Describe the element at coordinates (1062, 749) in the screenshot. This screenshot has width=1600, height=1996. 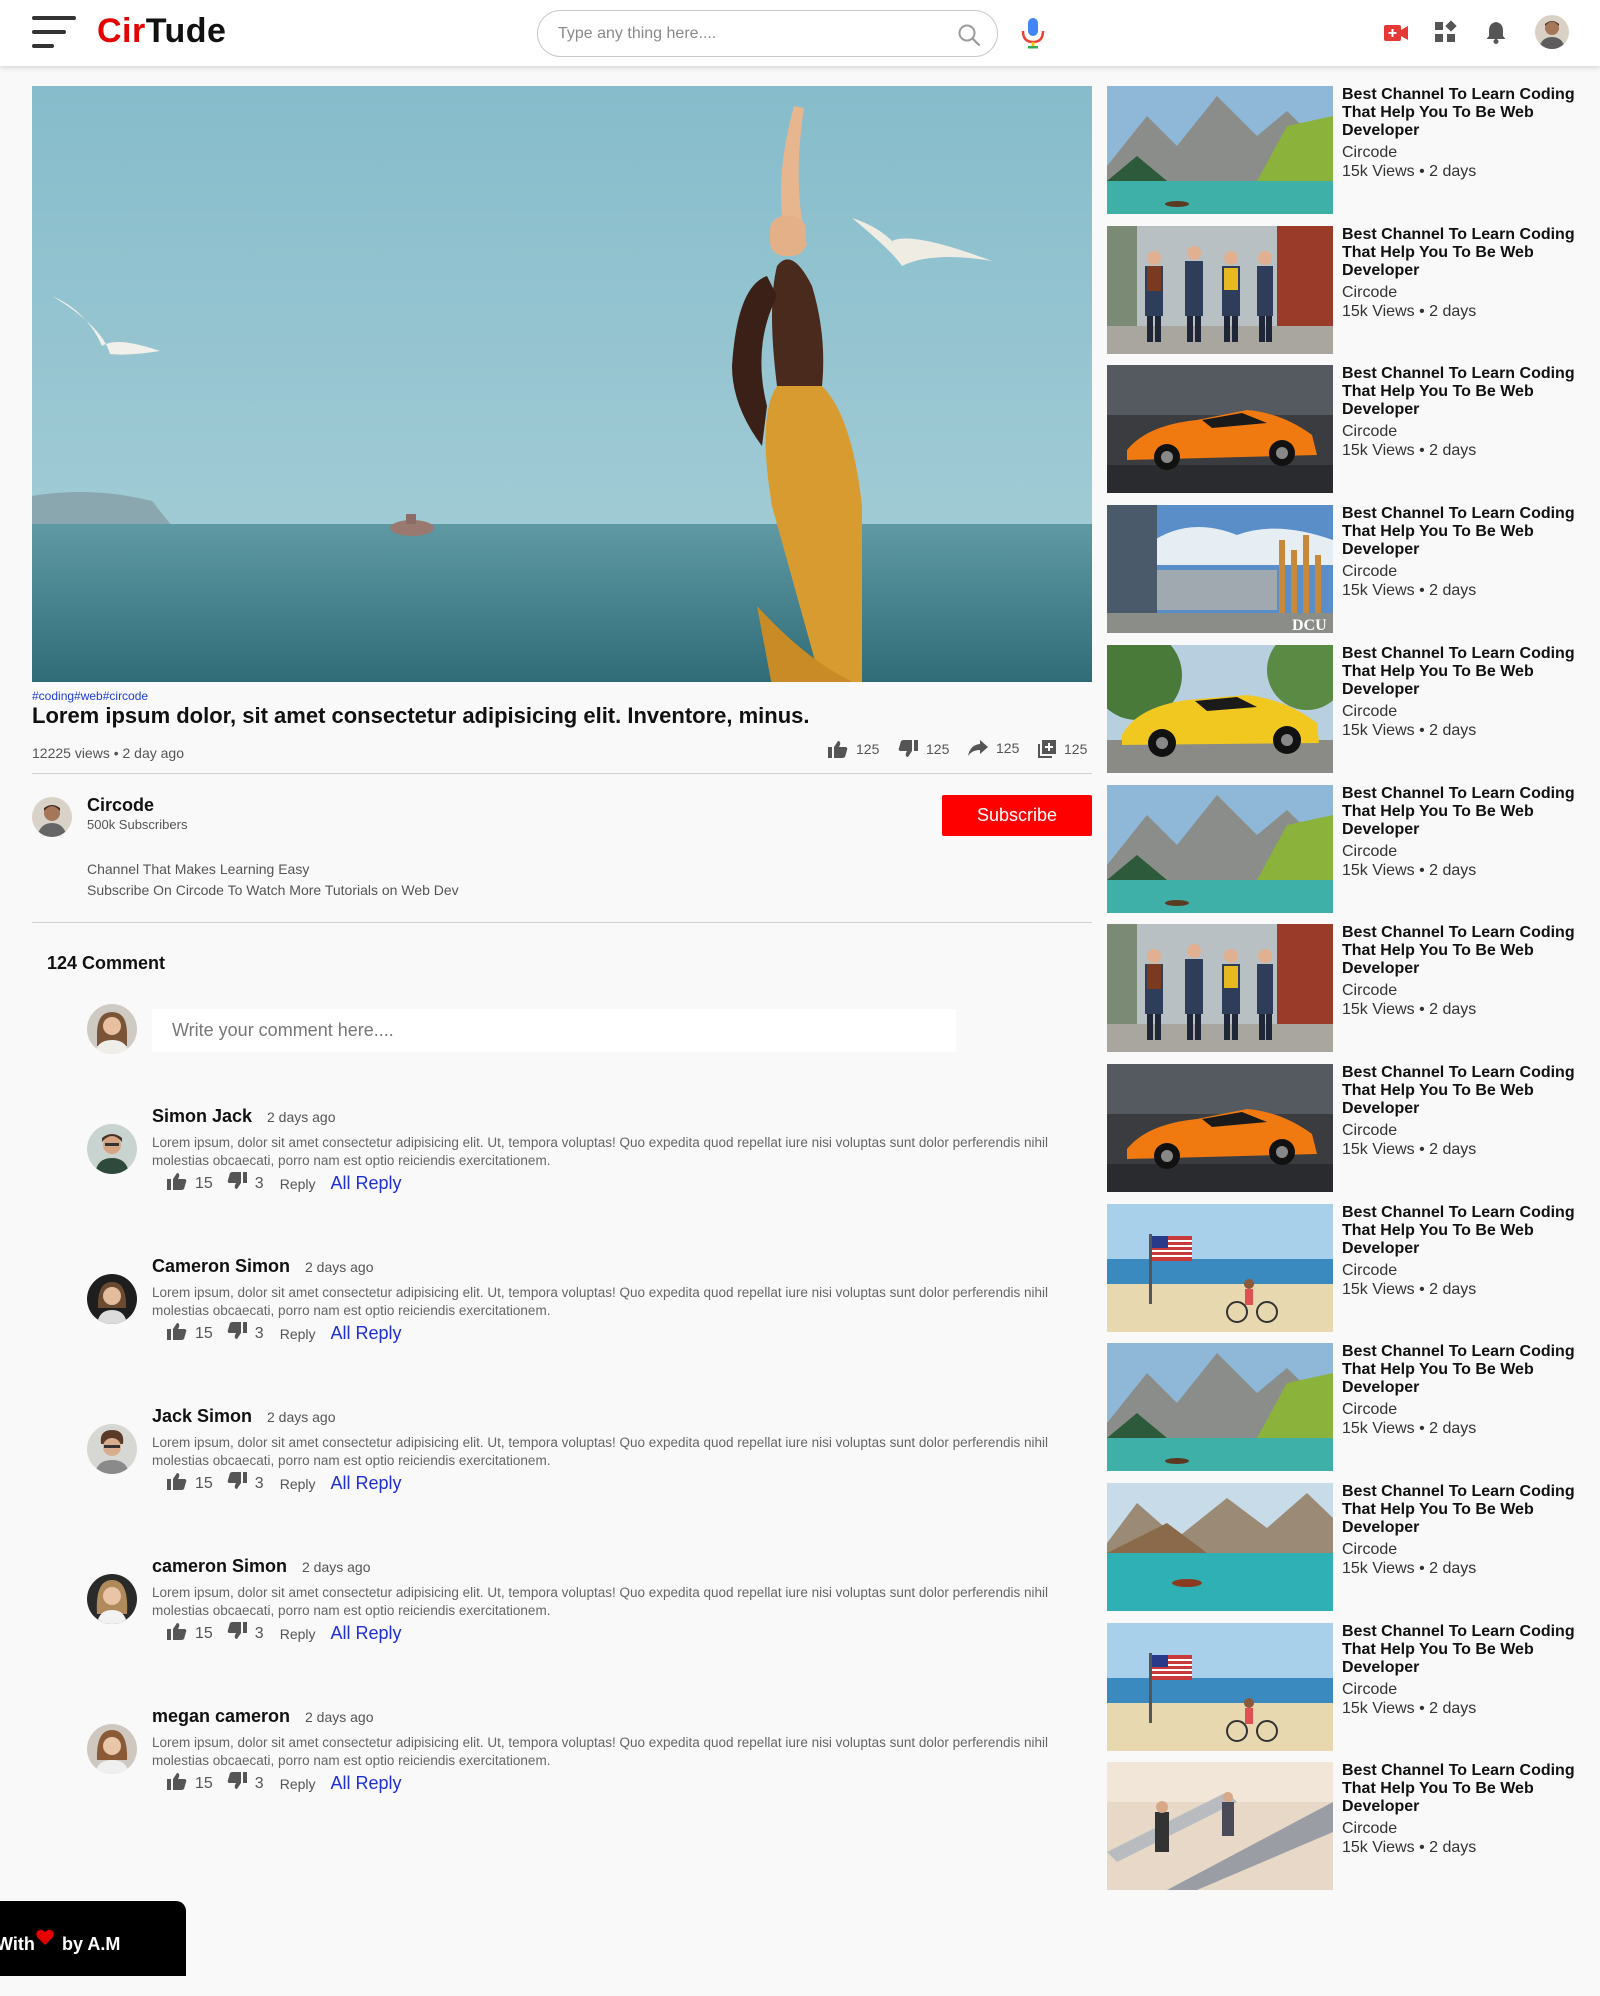
I see `save-button: 125` at that location.